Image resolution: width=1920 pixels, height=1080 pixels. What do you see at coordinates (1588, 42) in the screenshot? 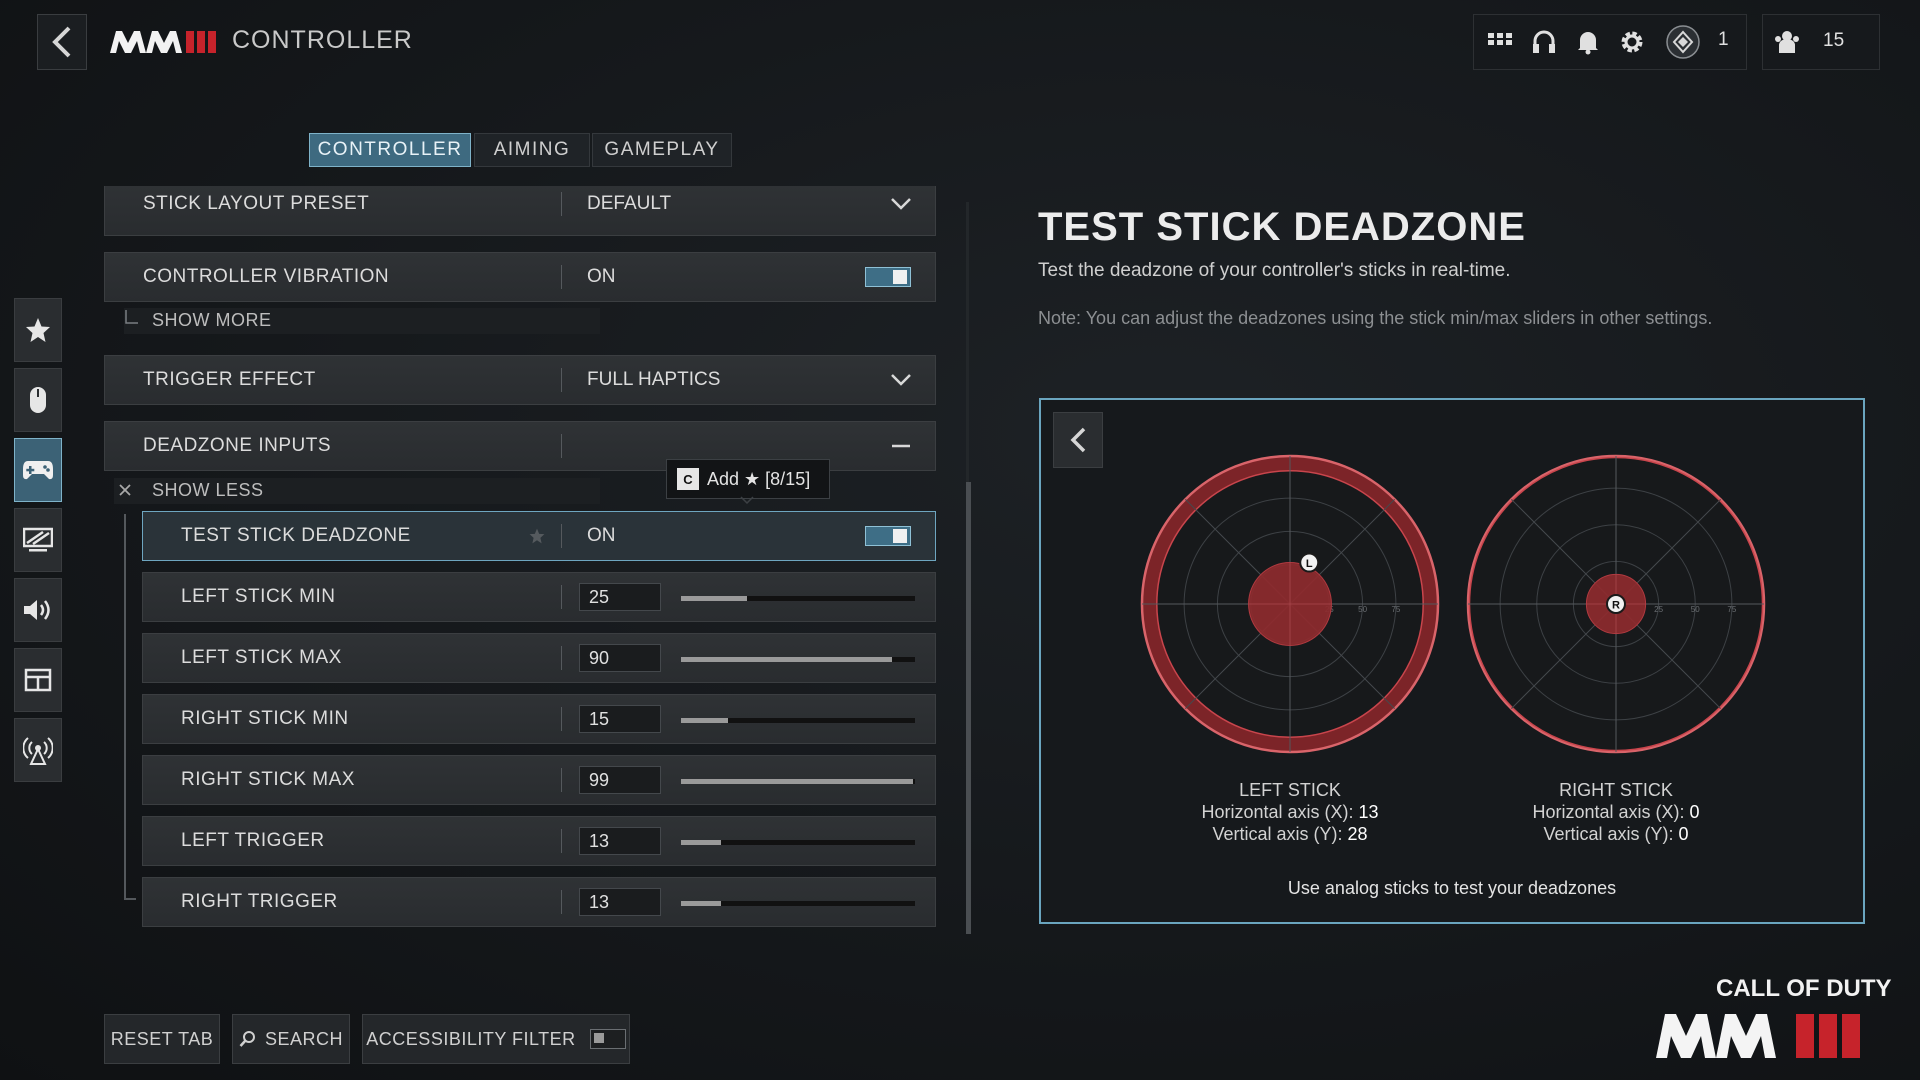
I see `bell-icon` at bounding box center [1588, 42].